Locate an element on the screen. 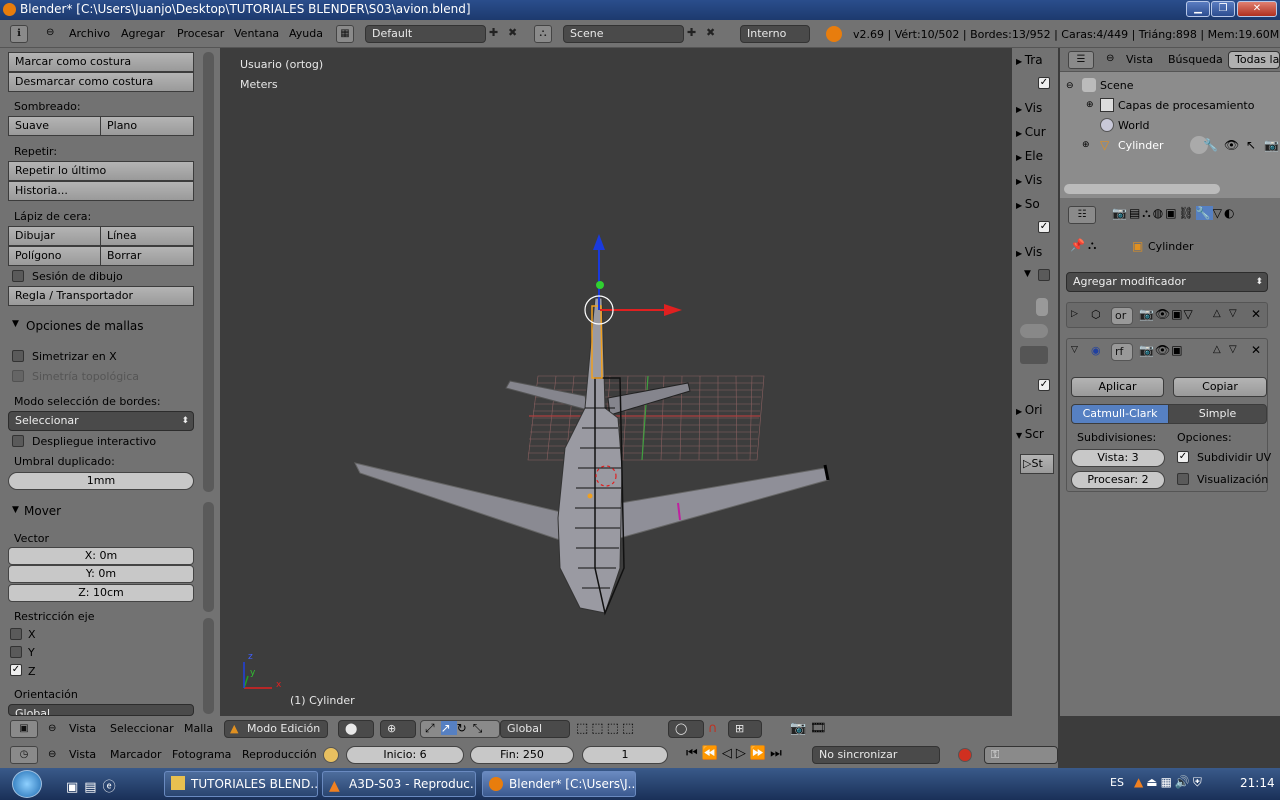 The height and width of the screenshot is (800, 1280). add-scene-icon: ✚ is located at coordinates (691, 32).